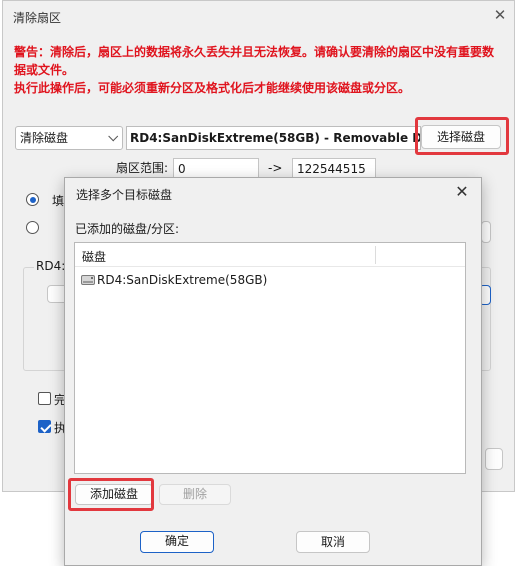 The image size is (516, 566). Describe the element at coordinates (375, 255) in the screenshot. I see `column-separator` at that location.